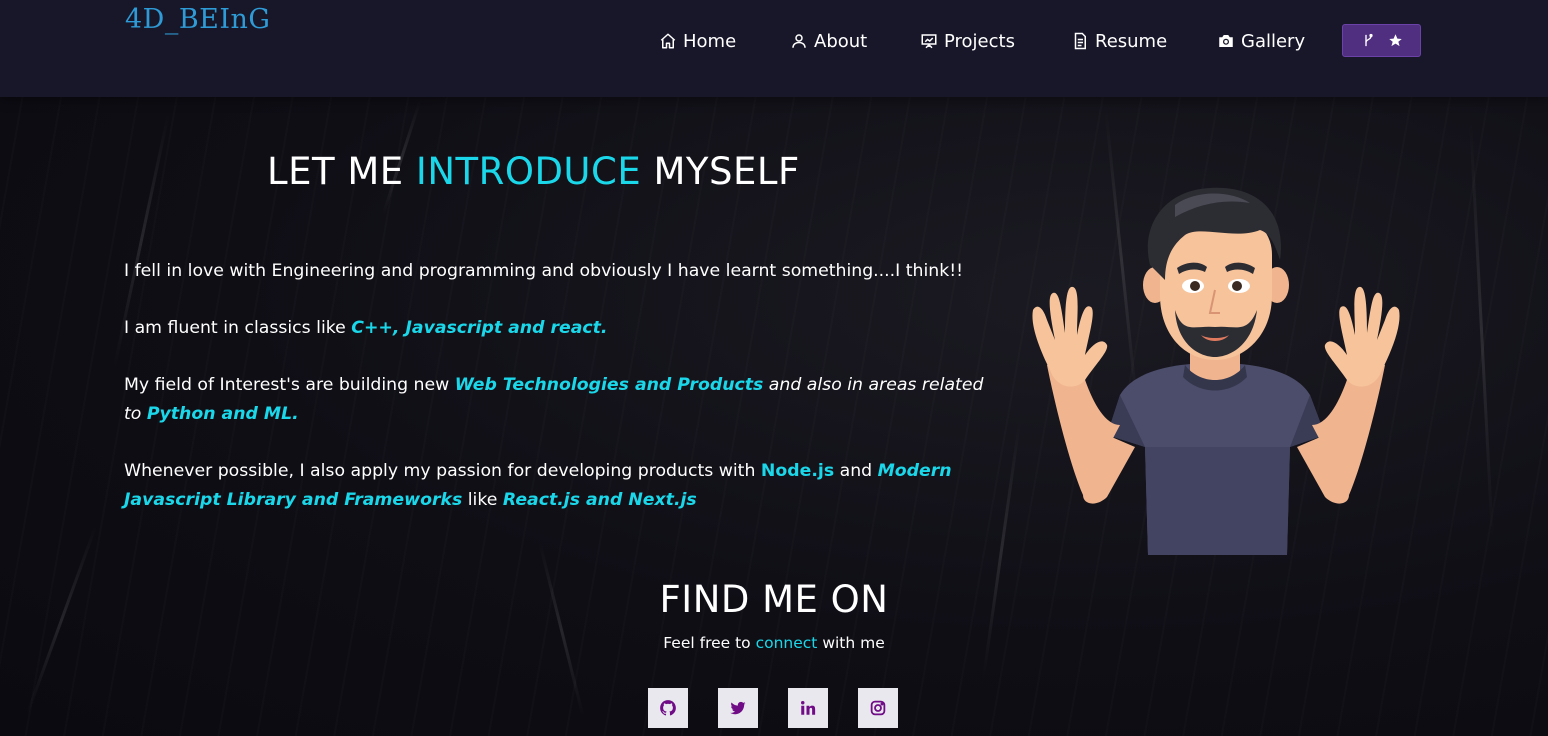  Describe the element at coordinates (710, 41) in the screenshot. I see `nav-home-label: Home` at that location.